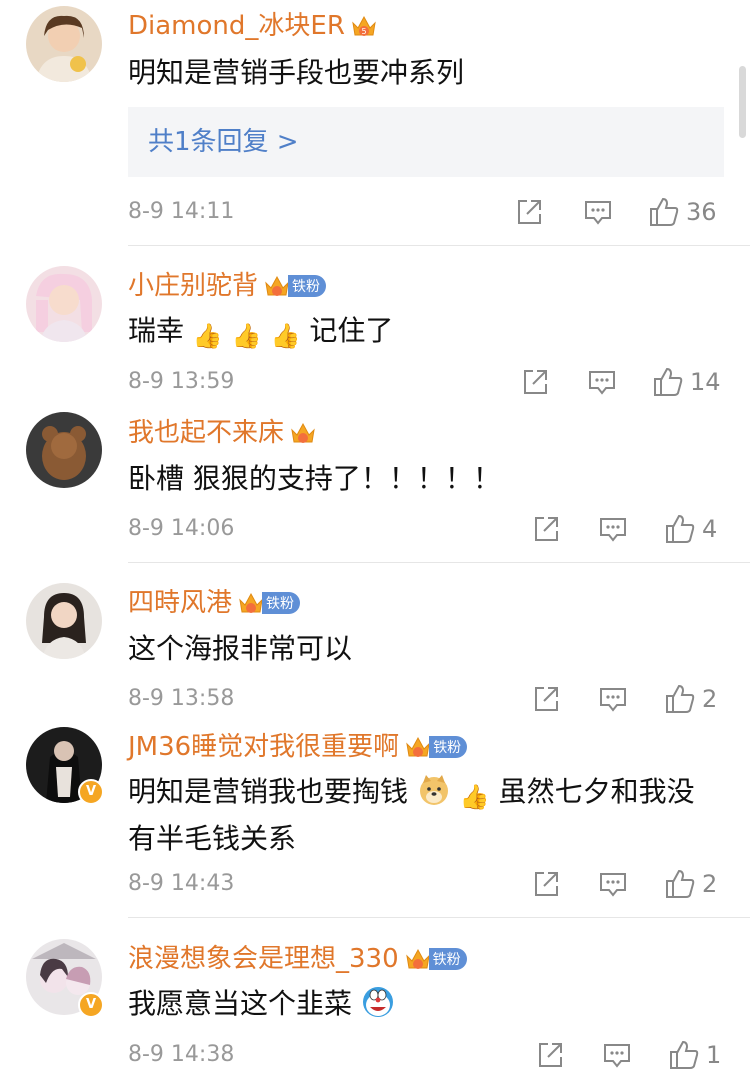 The height and width of the screenshot is (1071, 750). Describe the element at coordinates (428, 212) in the screenshot. I see `comment-meta: 8-9 14:11 36` at that location.